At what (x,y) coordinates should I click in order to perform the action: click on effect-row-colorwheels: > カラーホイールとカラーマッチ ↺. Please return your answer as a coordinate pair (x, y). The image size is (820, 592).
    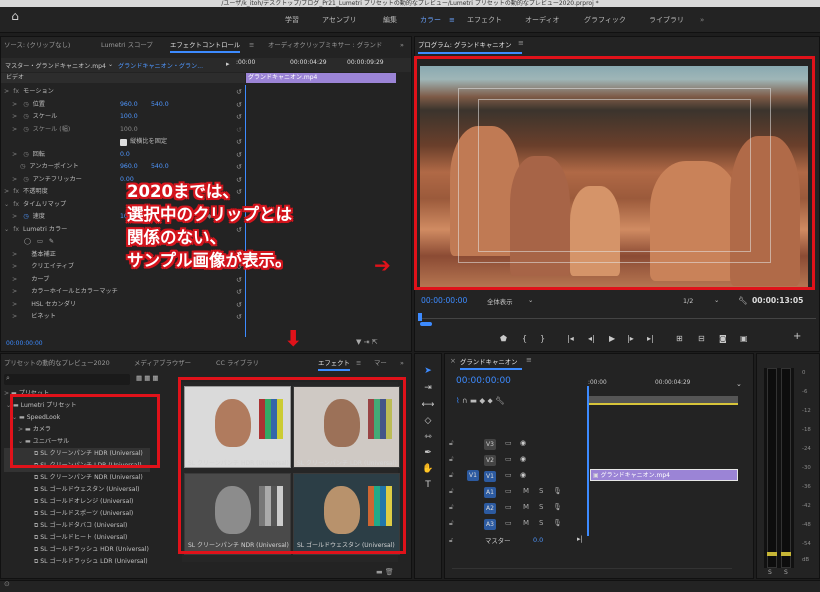
    Looking at the image, I should click on (124, 292).